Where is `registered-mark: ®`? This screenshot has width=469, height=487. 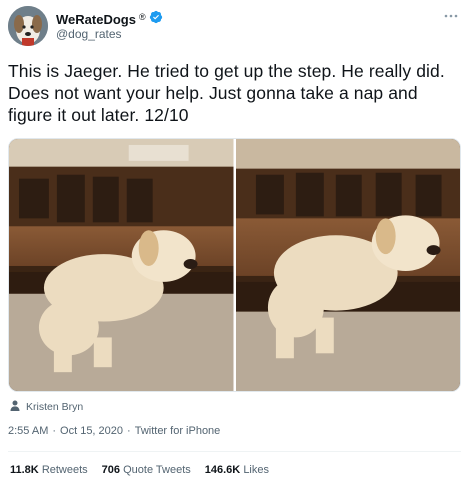
registered-mark: ® is located at coordinates (142, 16).